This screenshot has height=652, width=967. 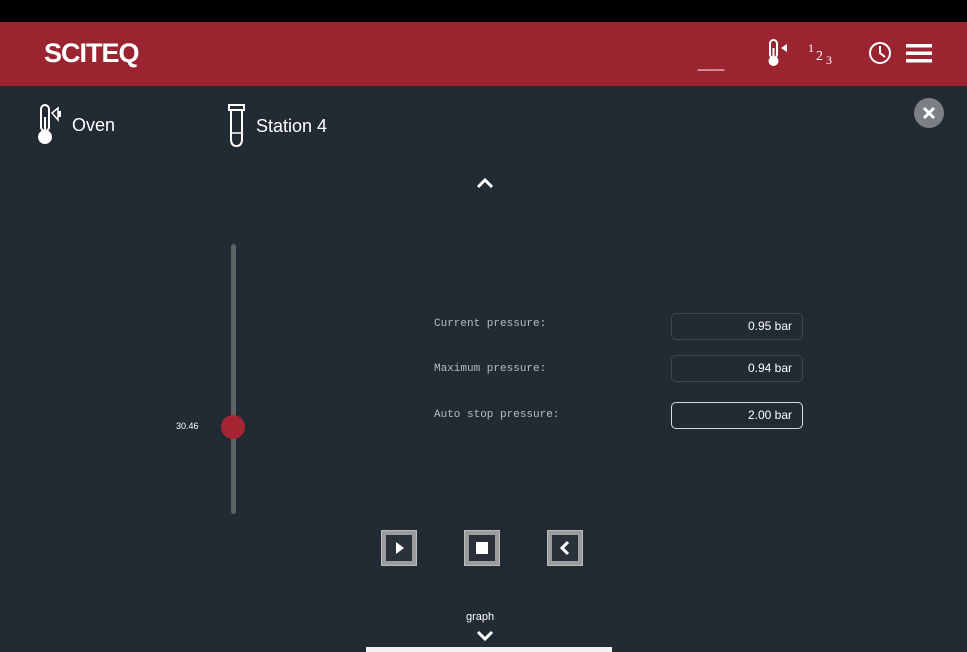 What do you see at coordinates (881, 53) in the screenshot?
I see `clock-icon` at bounding box center [881, 53].